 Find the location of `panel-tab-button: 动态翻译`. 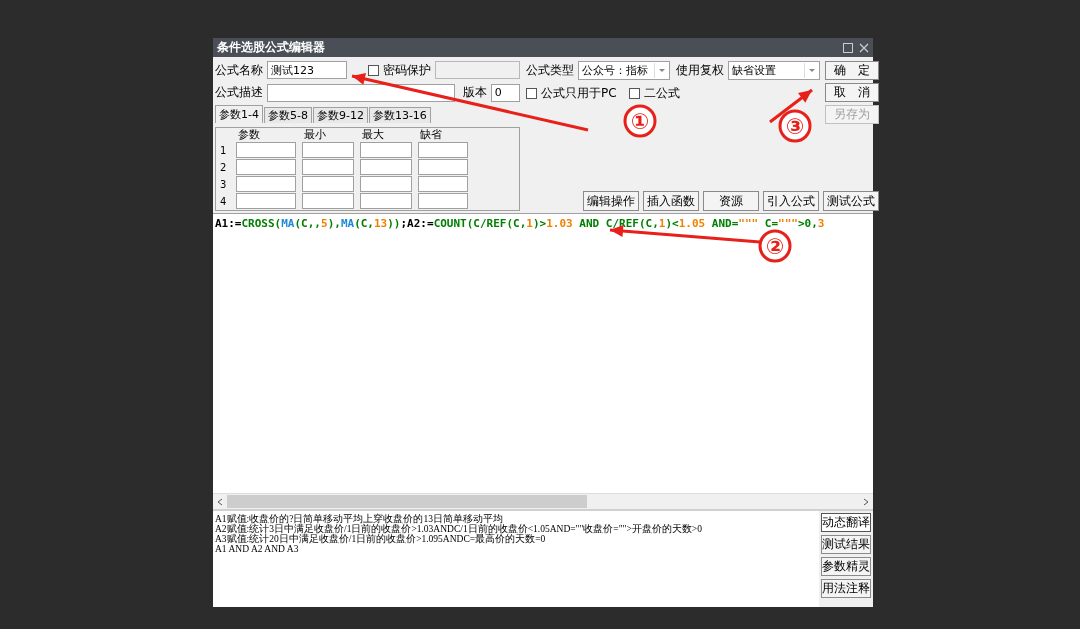

panel-tab-button: 动态翻译 is located at coordinates (846, 522).